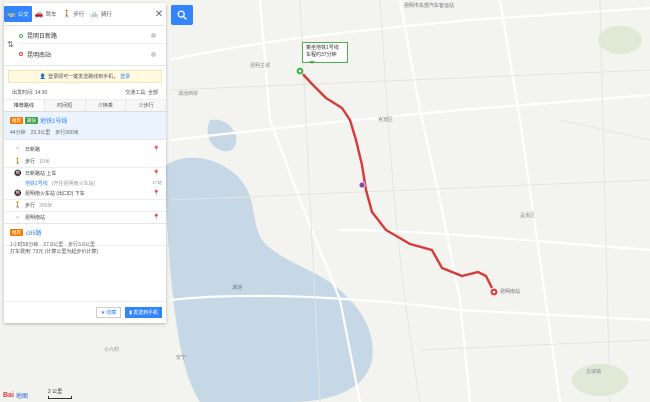 The image size is (650, 402). Describe the element at coordinates (67, 133) in the screenshot. I see `plan-walk: 步行300米` at that location.